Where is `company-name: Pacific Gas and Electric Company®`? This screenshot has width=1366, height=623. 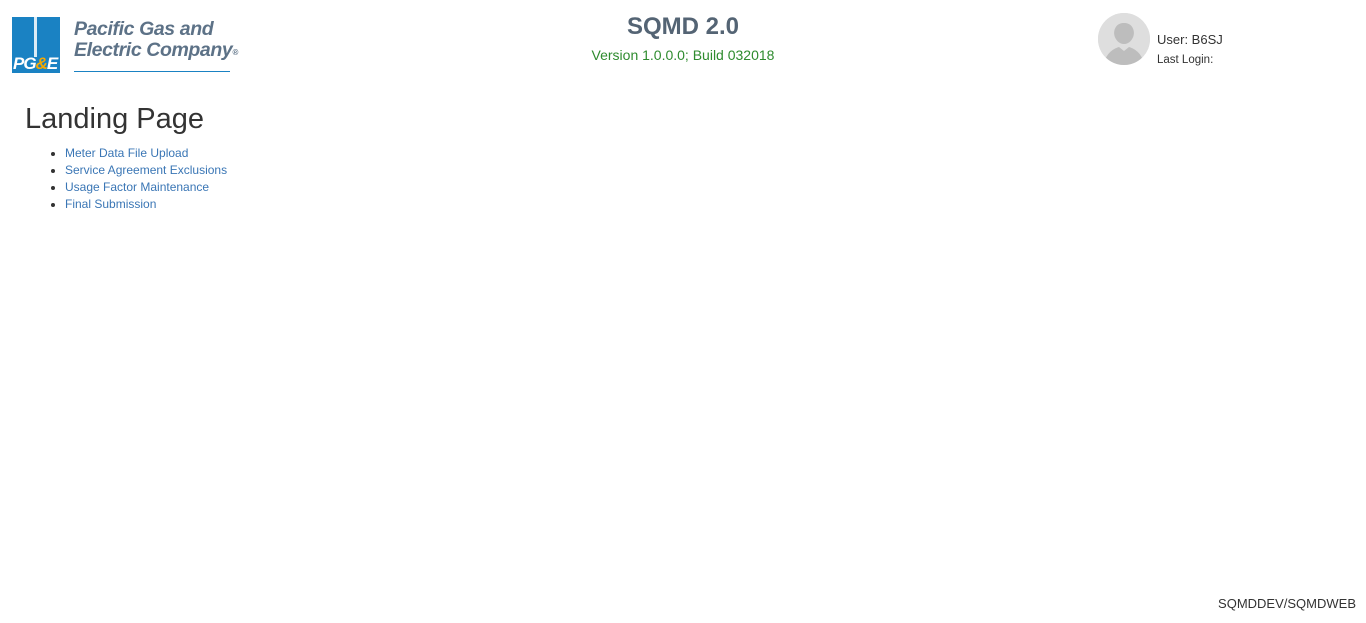 company-name: Pacific Gas and Electric Company® is located at coordinates (156, 40).